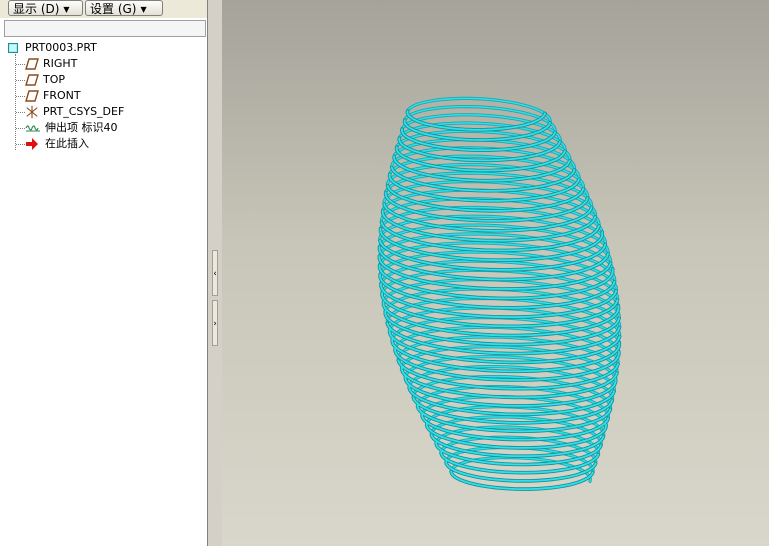 Image resolution: width=769 pixels, height=546 pixels. Describe the element at coordinates (32, 144) in the screenshot. I see `insert-here-arrow-icon` at that location.